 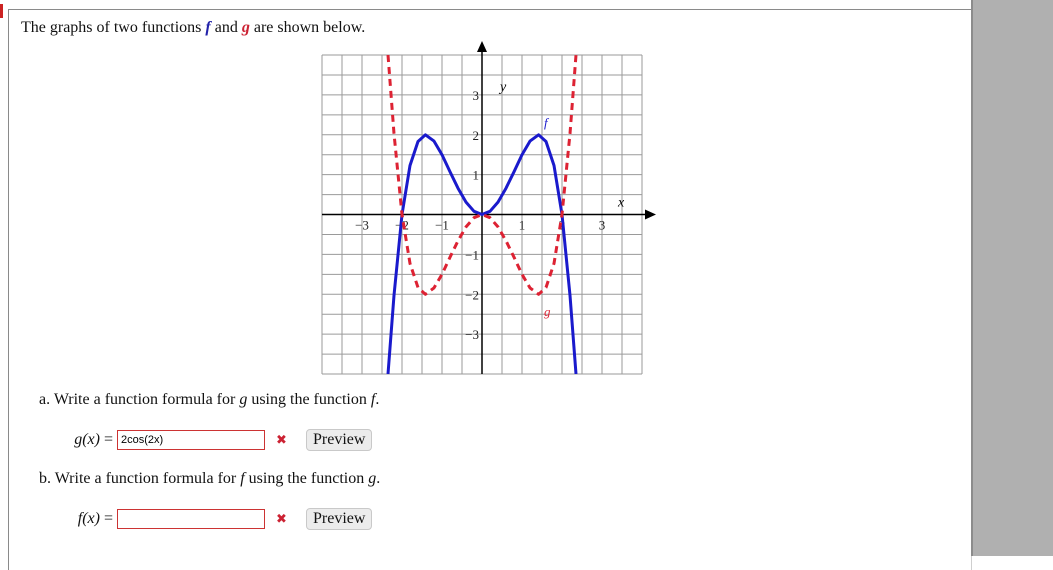 I want to click on x-axis-label: x, so click(x=621, y=203).